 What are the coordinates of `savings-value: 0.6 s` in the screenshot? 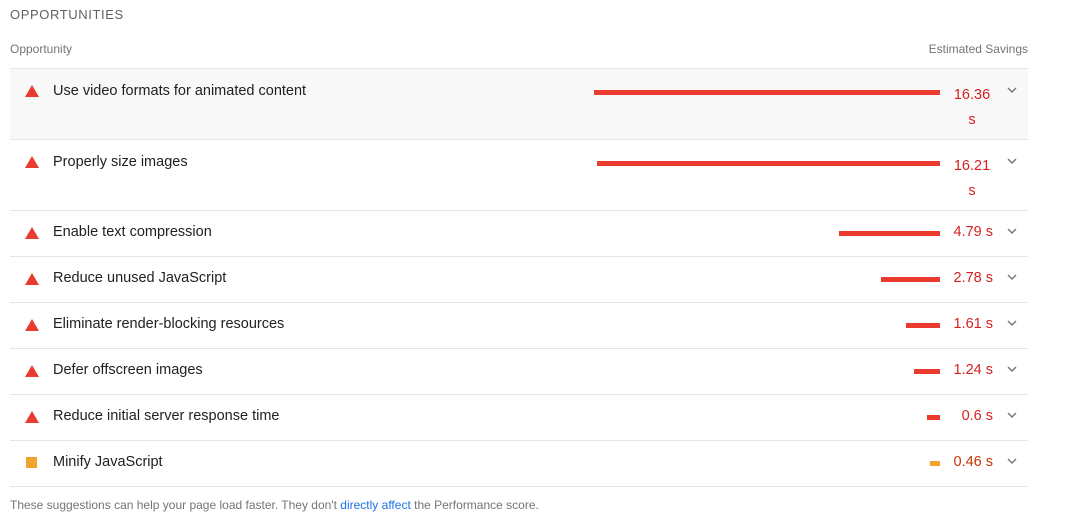 It's located at (977, 416).